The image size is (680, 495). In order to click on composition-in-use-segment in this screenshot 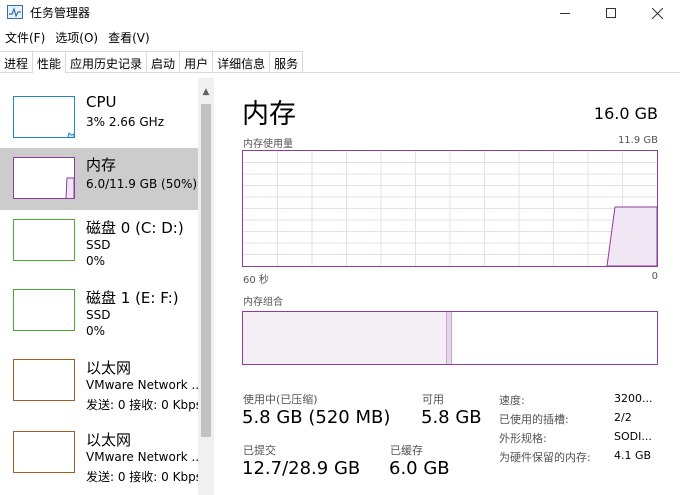, I will do `click(344, 338)`.